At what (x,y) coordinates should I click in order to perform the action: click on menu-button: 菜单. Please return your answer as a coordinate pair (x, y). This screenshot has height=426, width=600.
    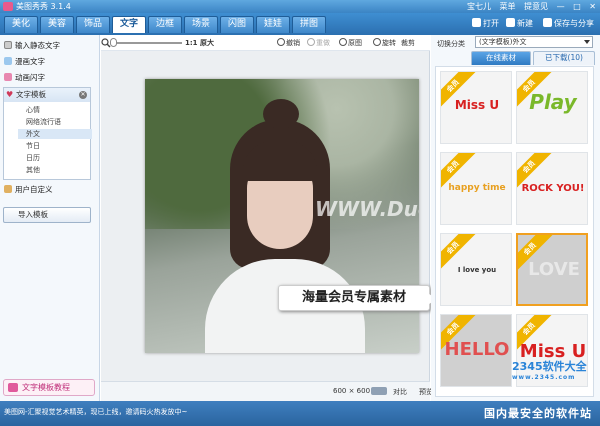
    Looking at the image, I should click on (508, 6).